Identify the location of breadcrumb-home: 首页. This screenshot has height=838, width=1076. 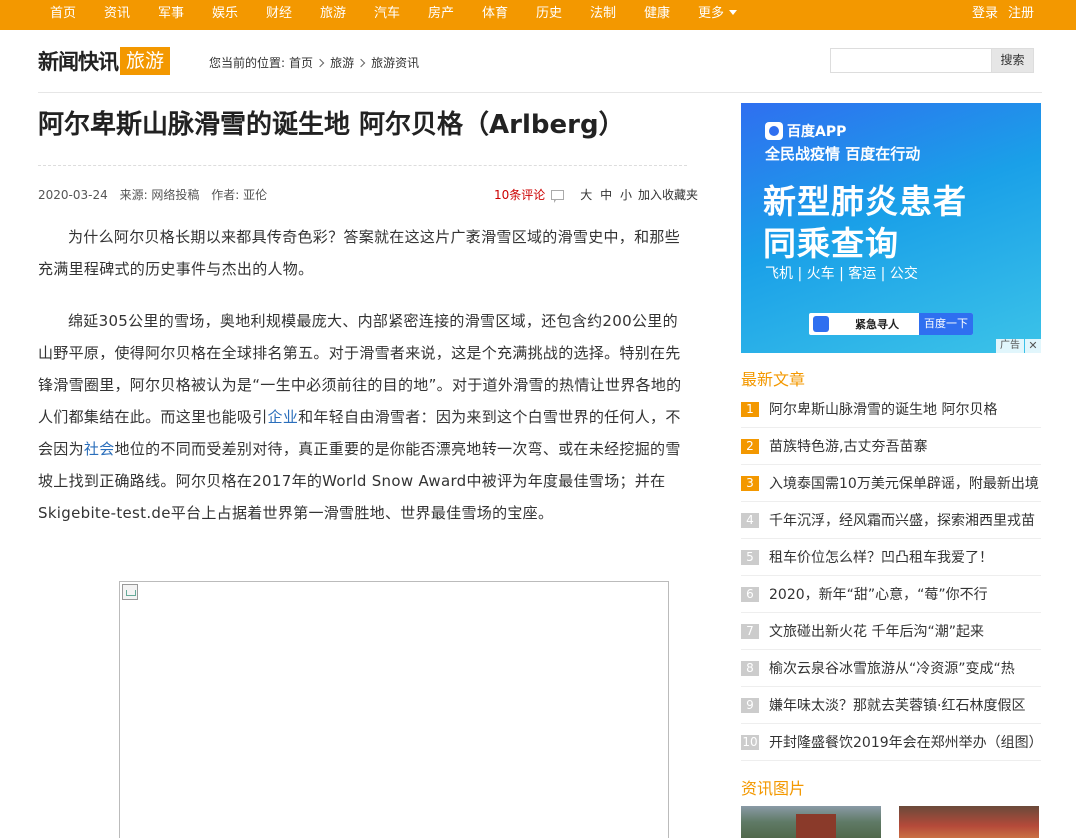
(301, 62).